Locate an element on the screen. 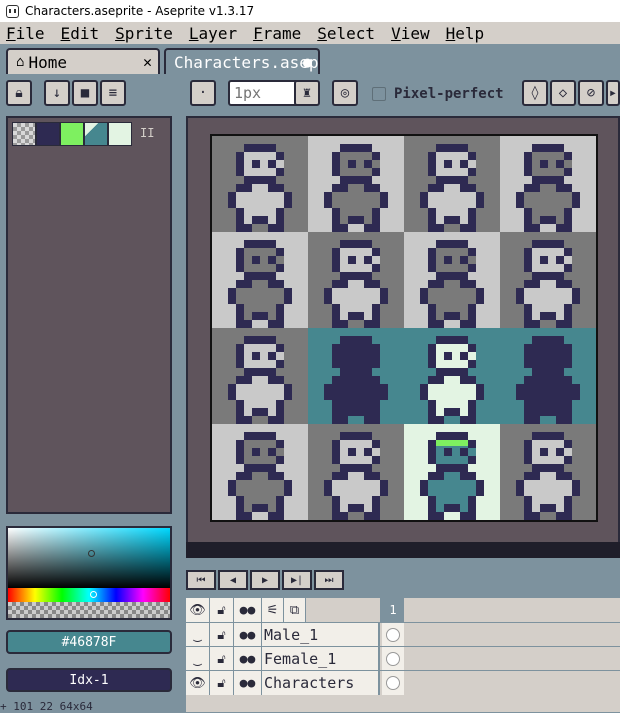  last-frame-button: ⏭ is located at coordinates (329, 580).